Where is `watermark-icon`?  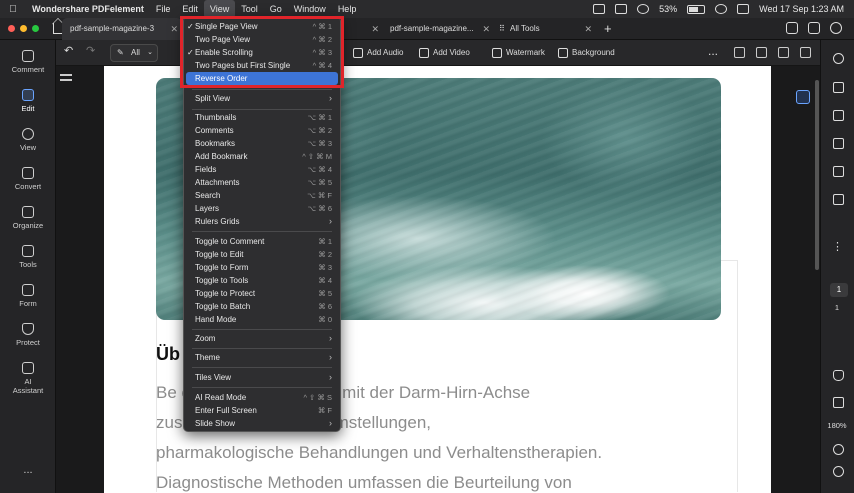 watermark-icon is located at coordinates (497, 53).